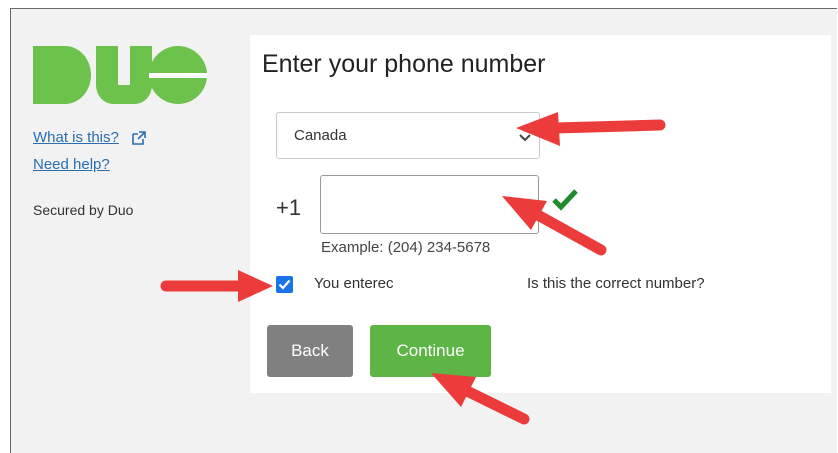 This screenshot has height=453, width=838. Describe the element at coordinates (565, 202) in the screenshot. I see `checkmark-icon` at that location.